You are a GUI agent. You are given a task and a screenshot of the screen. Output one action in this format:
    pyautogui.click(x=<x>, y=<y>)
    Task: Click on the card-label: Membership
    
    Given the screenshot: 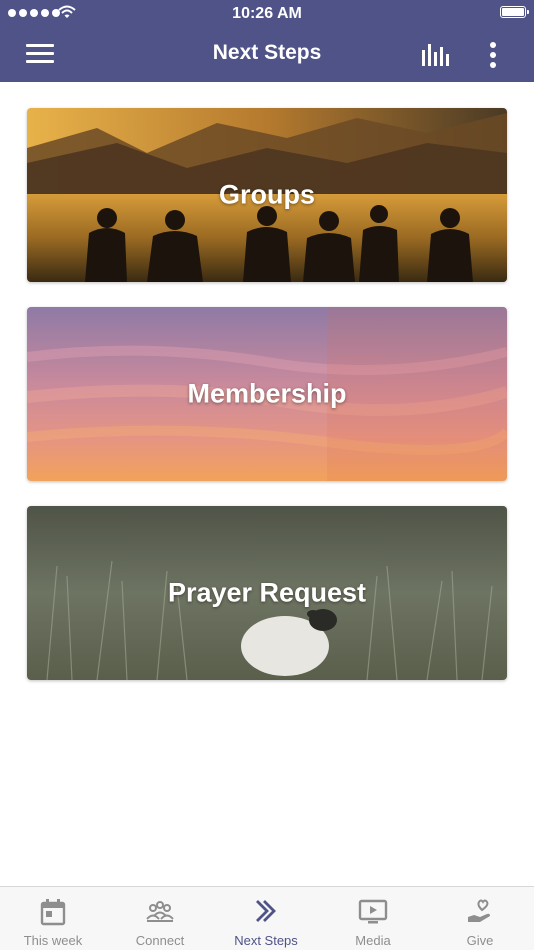 What is the action you would take?
    pyautogui.click(x=267, y=393)
    